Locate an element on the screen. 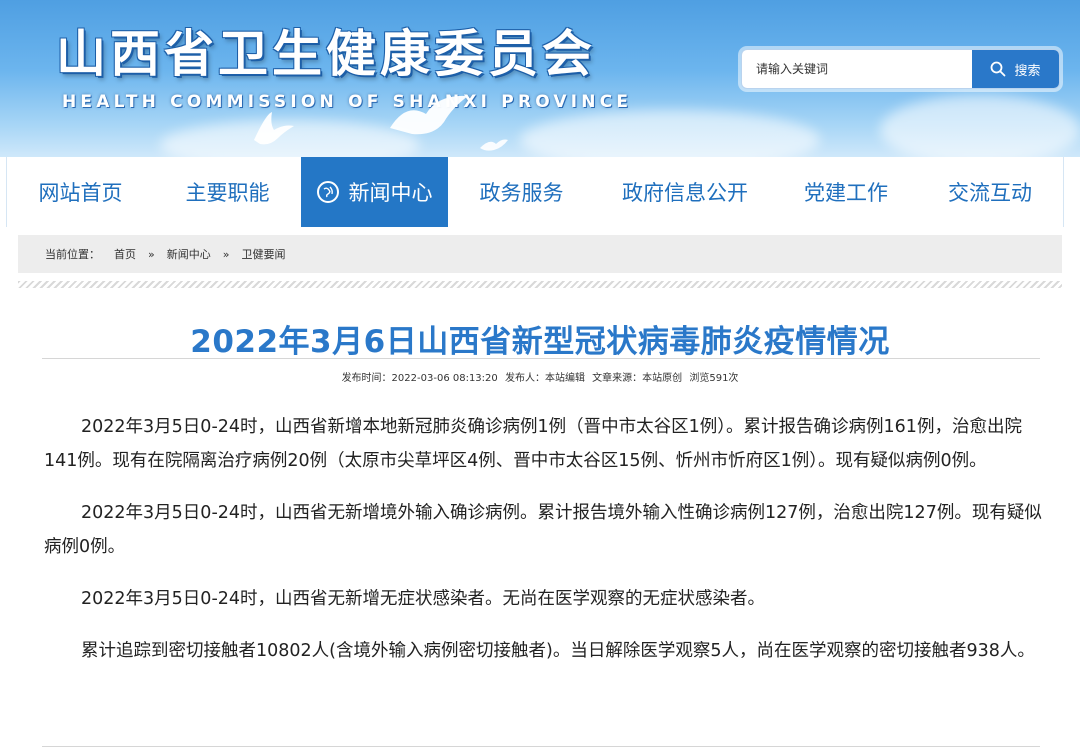  nav-item-home: 网站首页 is located at coordinates (80, 192).